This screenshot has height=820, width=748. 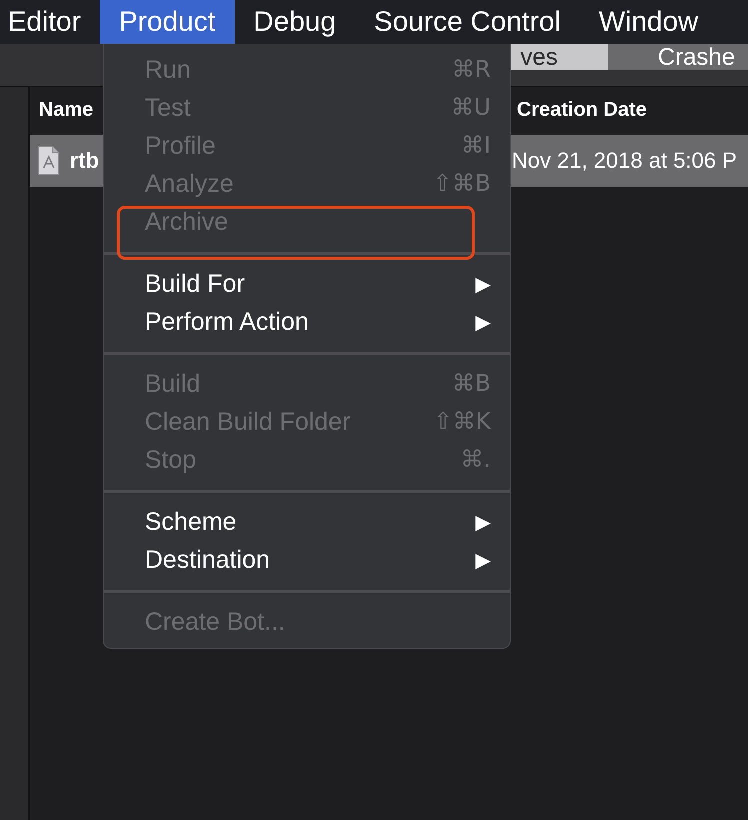 I want to click on menu-item: Perform Action ▶, so click(x=307, y=322).